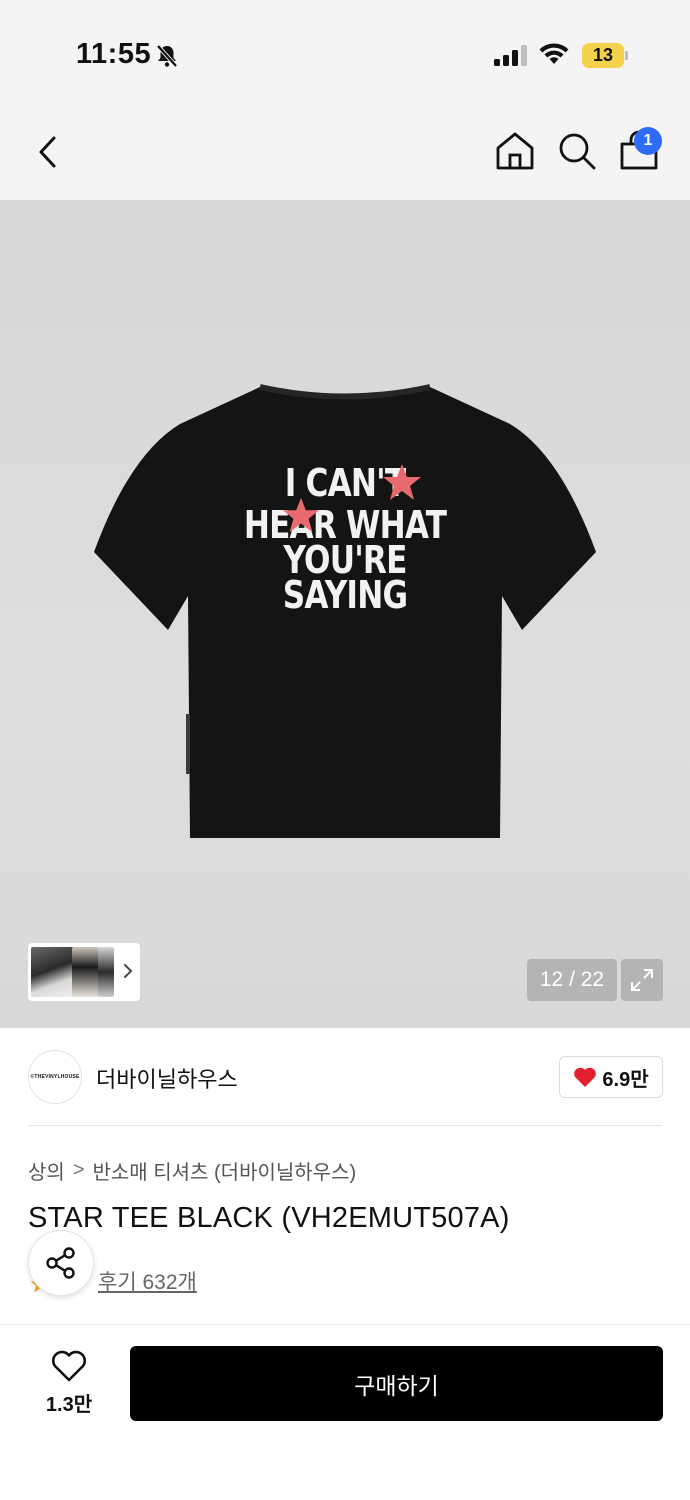 This screenshot has width=690, height=1500. Describe the element at coordinates (55, 1077) in the screenshot. I see `brand-logo: ©THEVINYLHOUSE` at that location.